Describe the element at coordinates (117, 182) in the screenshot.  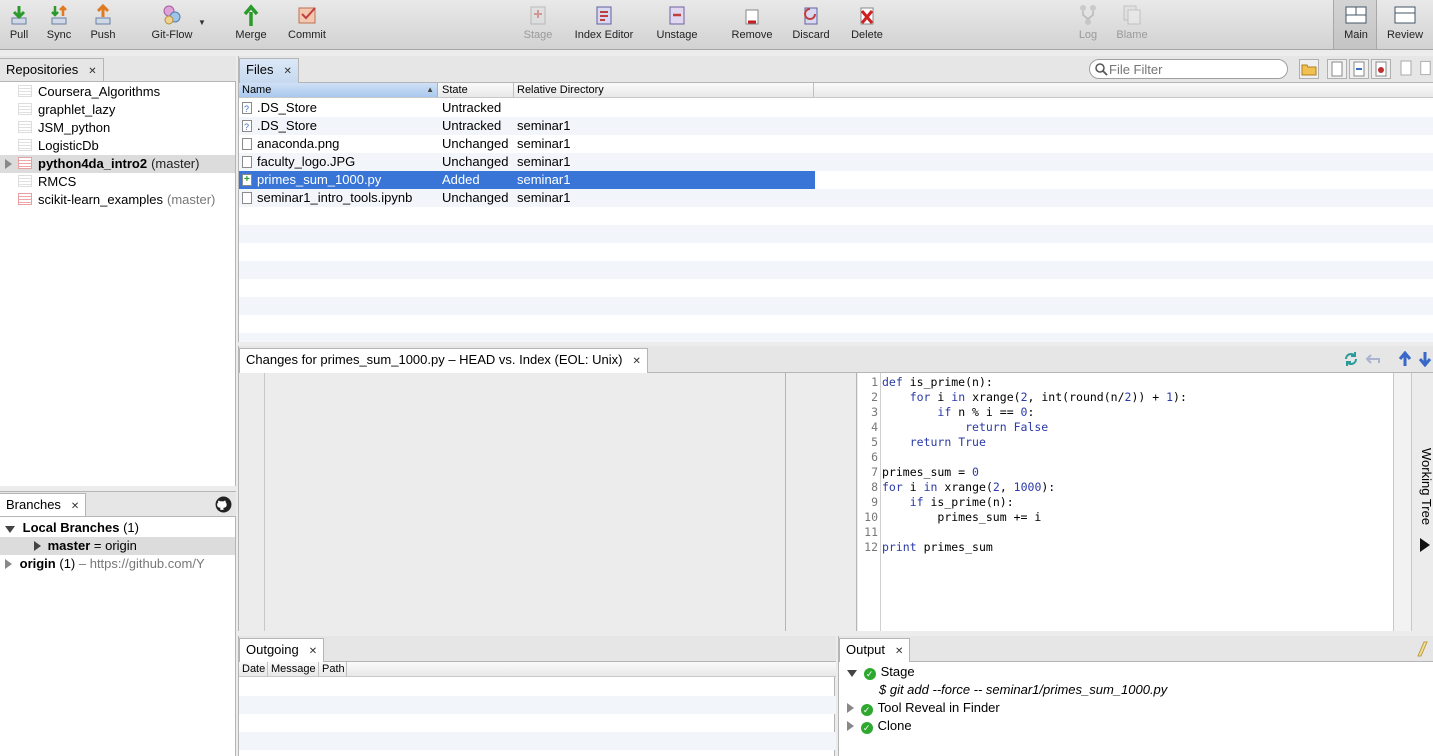
I see `repository-item: RMCS` at that location.